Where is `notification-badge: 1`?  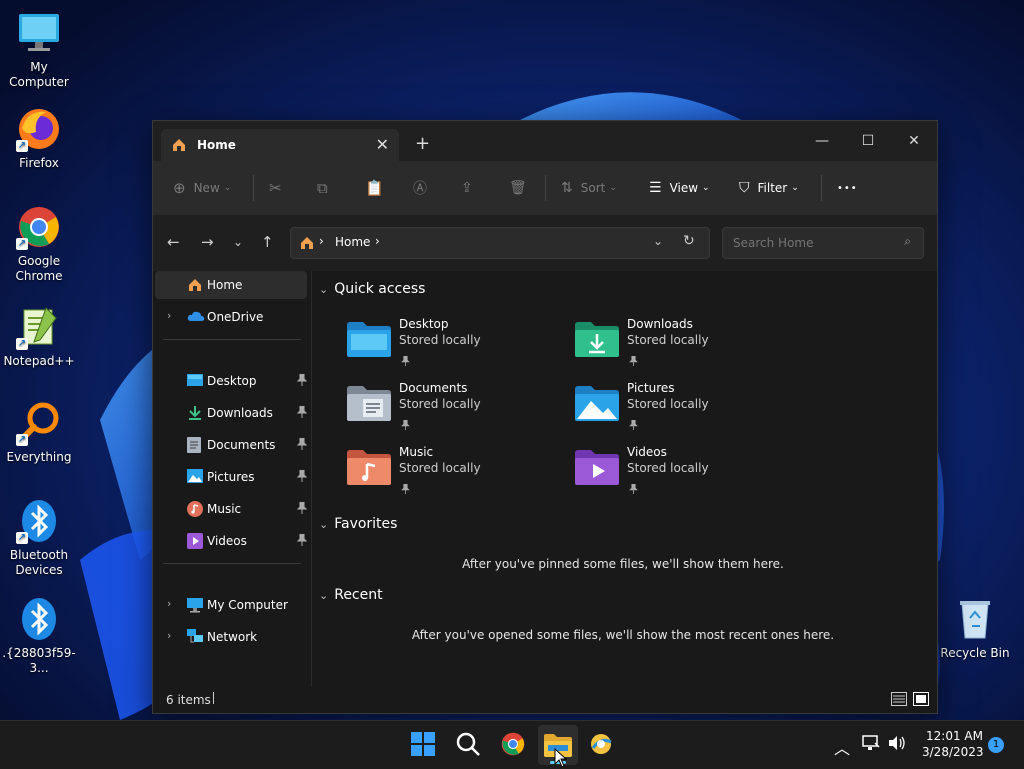
notification-badge: 1 is located at coordinates (996, 745).